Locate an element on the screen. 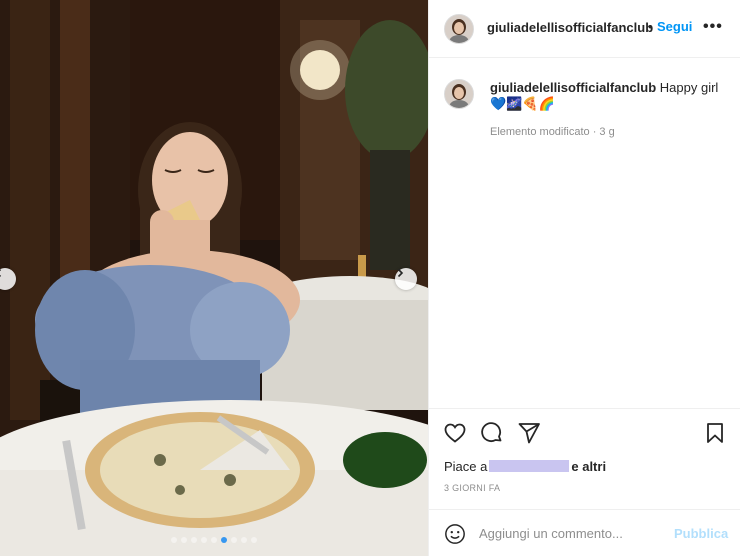 The image size is (740, 557). caption-username: giuliadelellisofficialfanclub is located at coordinates (573, 87).